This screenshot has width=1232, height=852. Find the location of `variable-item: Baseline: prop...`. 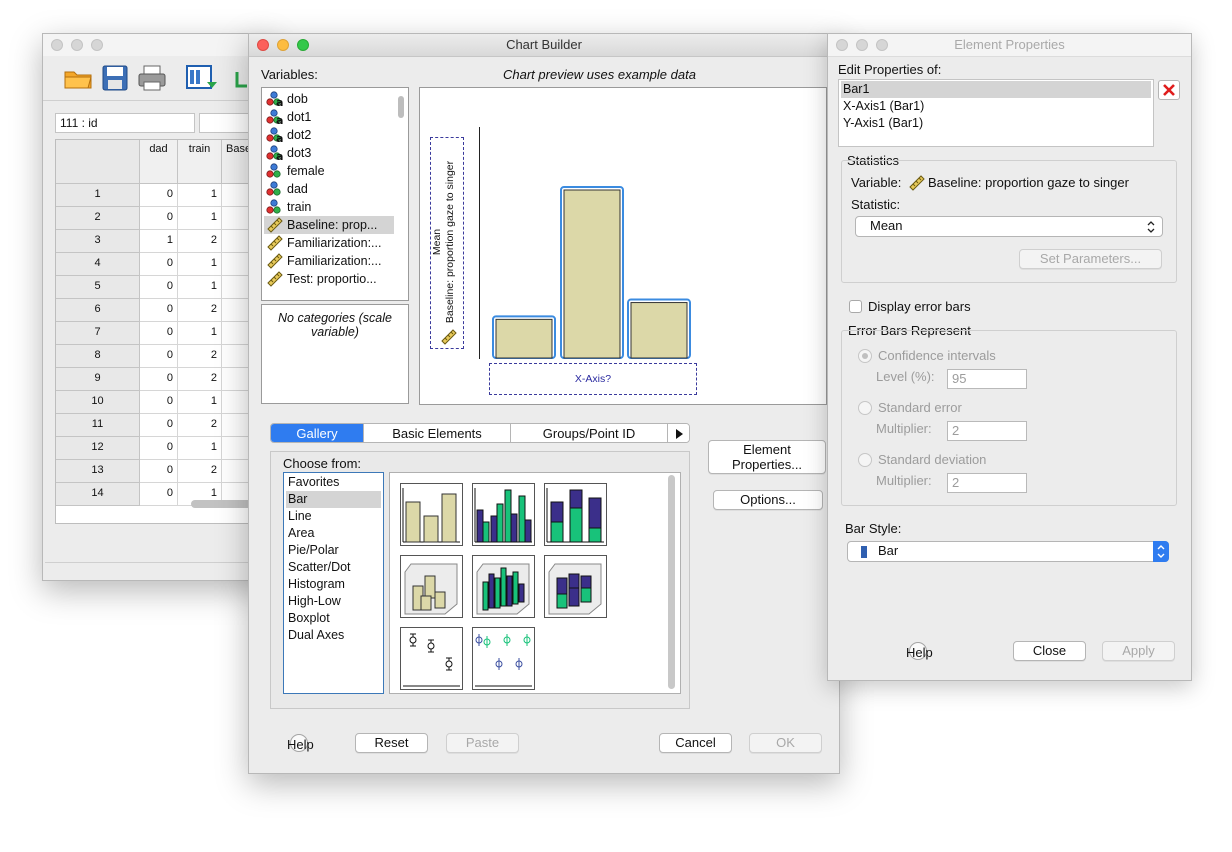

variable-item: Baseline: prop... is located at coordinates (329, 225).